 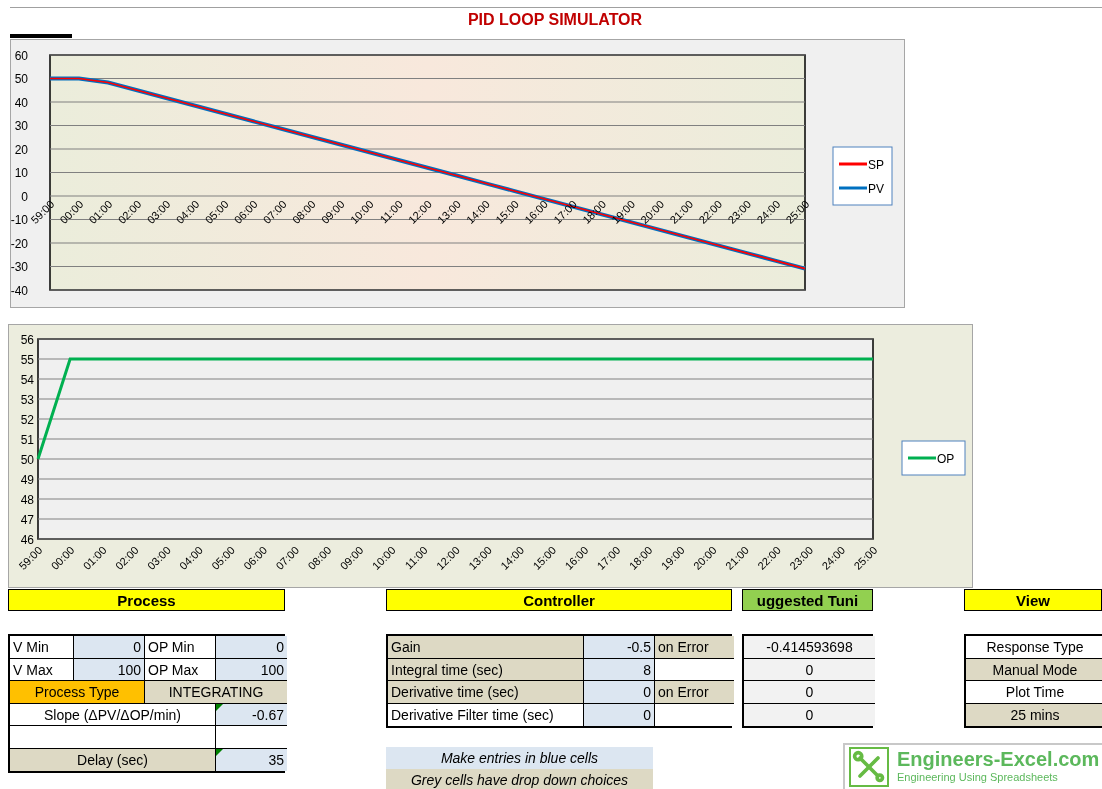 I want to click on table-cell: V Max, so click(x=42, y=669).